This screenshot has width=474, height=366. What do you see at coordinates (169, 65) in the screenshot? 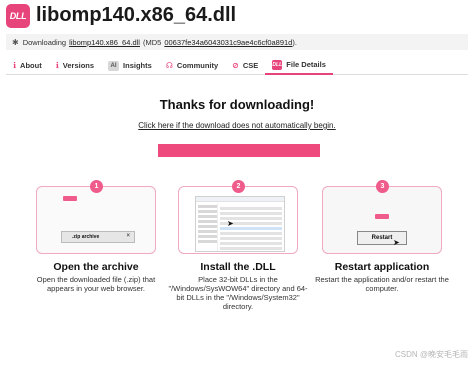
I see `community-icon: ☊` at bounding box center [169, 65].